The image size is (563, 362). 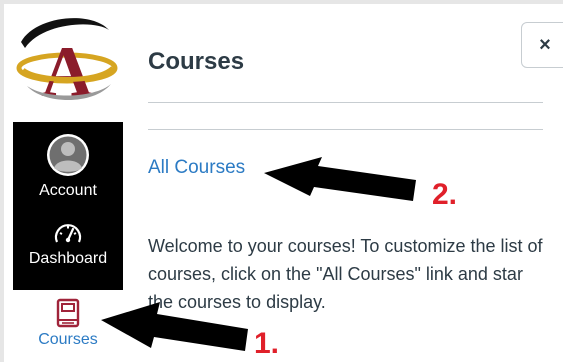 I want to click on sidebar-item-label: Dashboard, so click(x=68, y=258).